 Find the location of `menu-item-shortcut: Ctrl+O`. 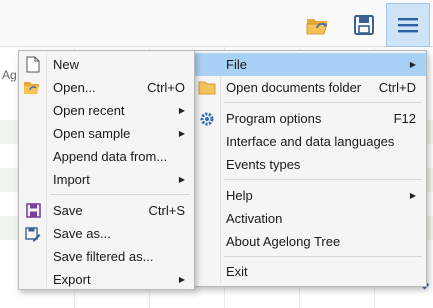

menu-item-shortcut: Ctrl+O is located at coordinates (166, 87).